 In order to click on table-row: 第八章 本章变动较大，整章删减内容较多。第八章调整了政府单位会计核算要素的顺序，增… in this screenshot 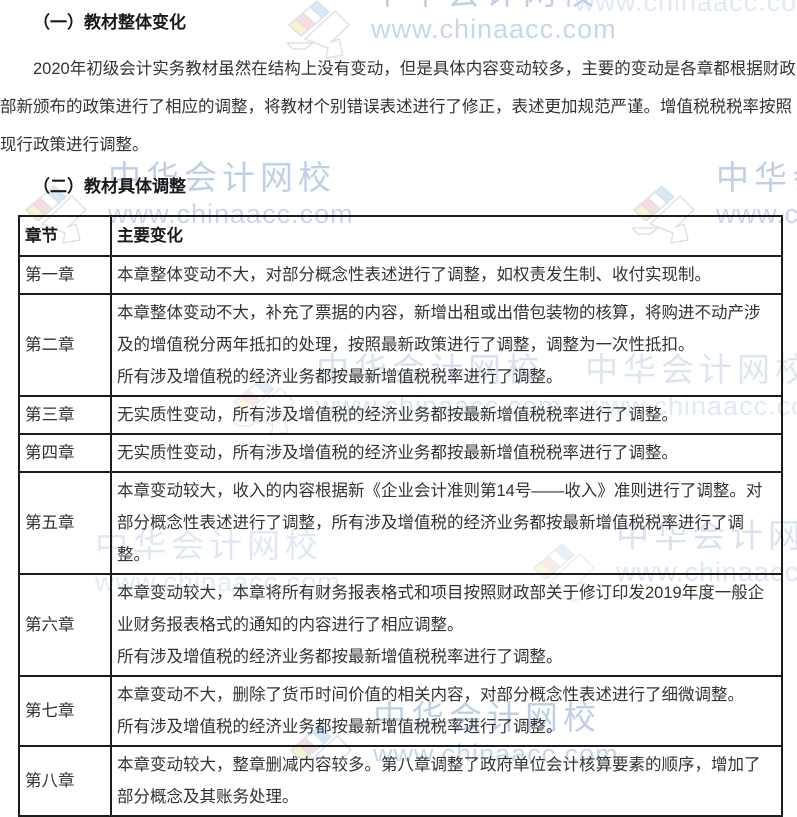, I will do `click(400, 781)`.